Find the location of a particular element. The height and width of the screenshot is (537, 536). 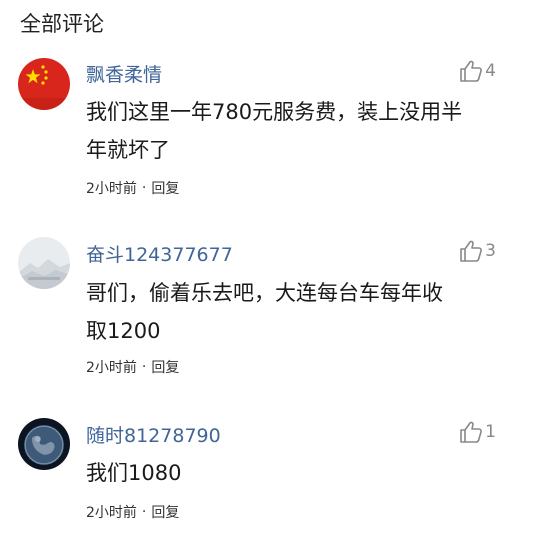

comment-text: 我们1080 is located at coordinates (296, 473).